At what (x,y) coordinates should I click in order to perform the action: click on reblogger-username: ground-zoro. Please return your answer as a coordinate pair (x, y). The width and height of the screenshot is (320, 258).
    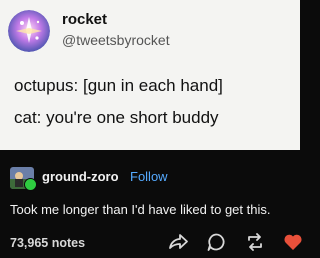
    Looking at the image, I should click on (80, 176).